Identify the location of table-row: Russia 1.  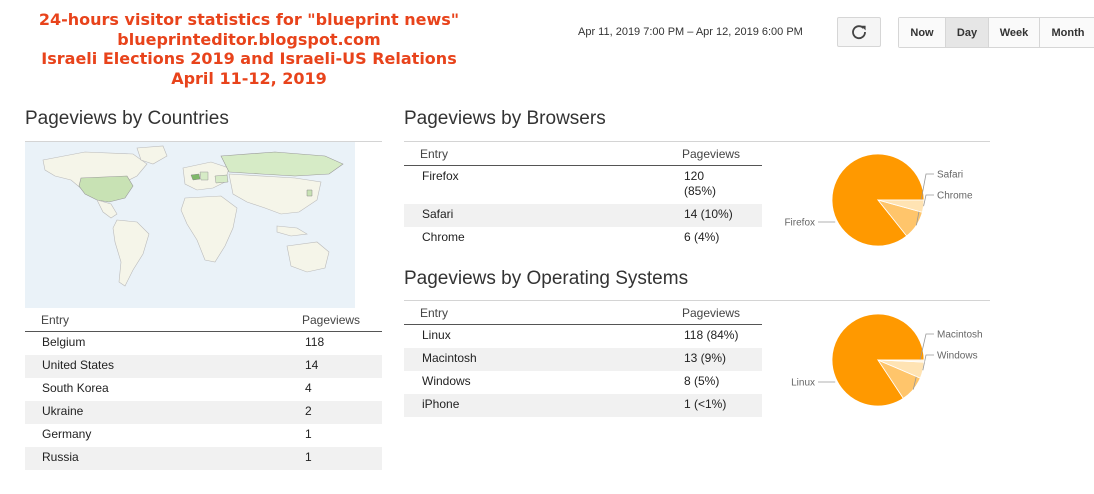
(203, 458).